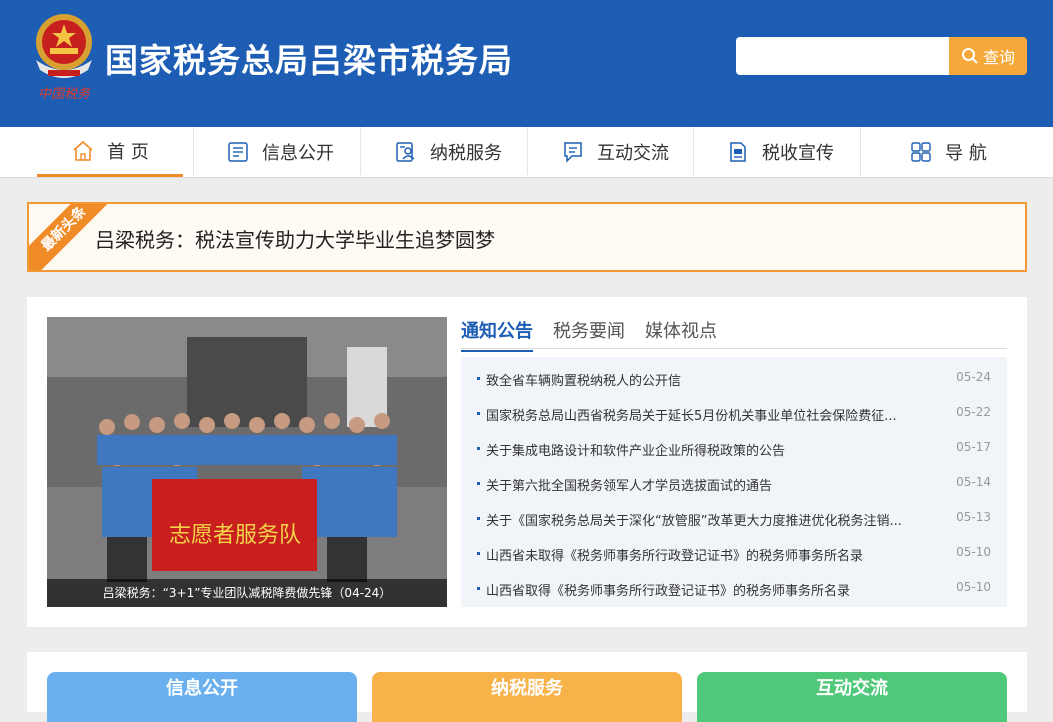  Describe the element at coordinates (309, 60) in the screenshot. I see `site-title: 国家税务总局吕梁市税务局` at that location.